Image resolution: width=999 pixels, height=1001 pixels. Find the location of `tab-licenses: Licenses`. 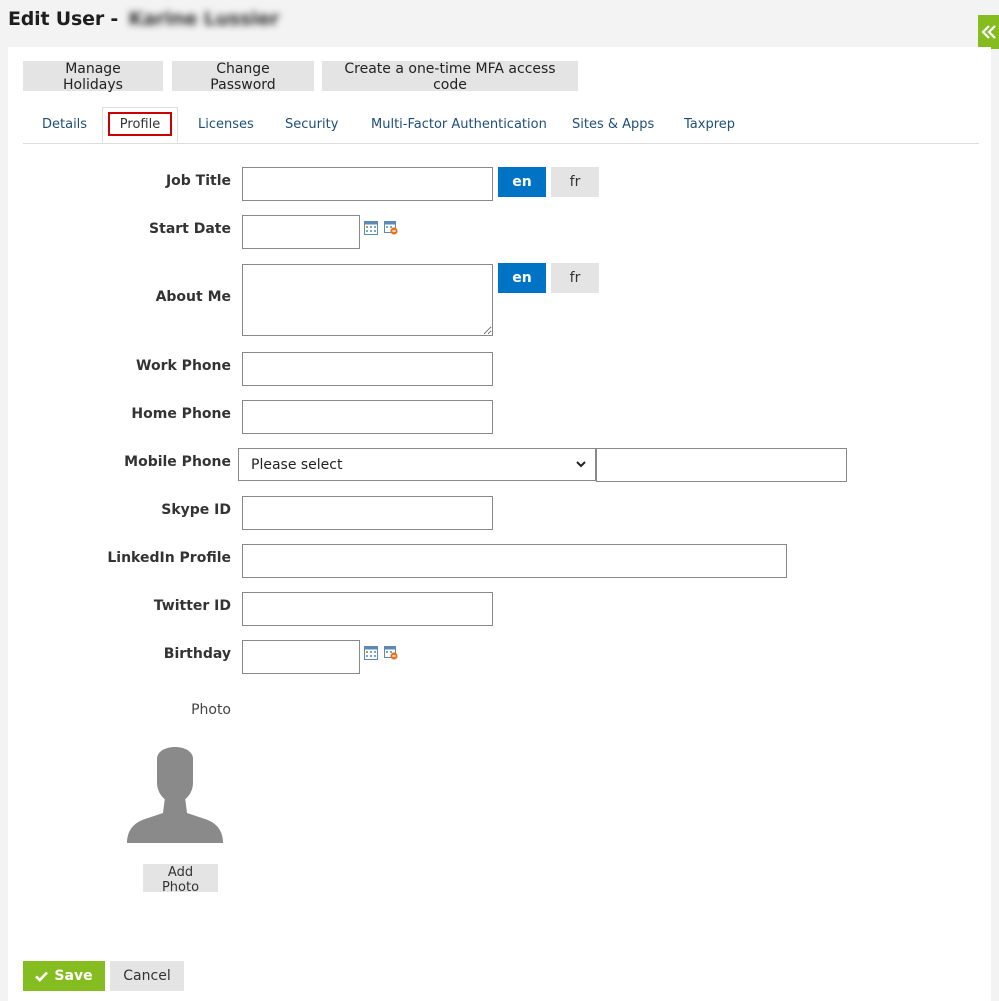

tab-licenses: Licenses is located at coordinates (226, 124).